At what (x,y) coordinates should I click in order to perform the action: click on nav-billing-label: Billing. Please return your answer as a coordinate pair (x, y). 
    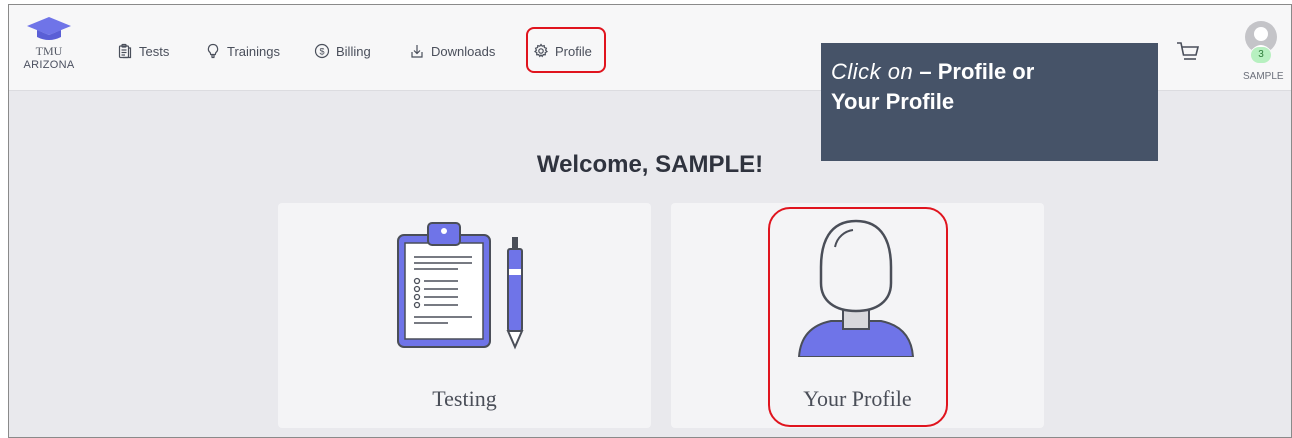
    Looking at the image, I should click on (353, 51).